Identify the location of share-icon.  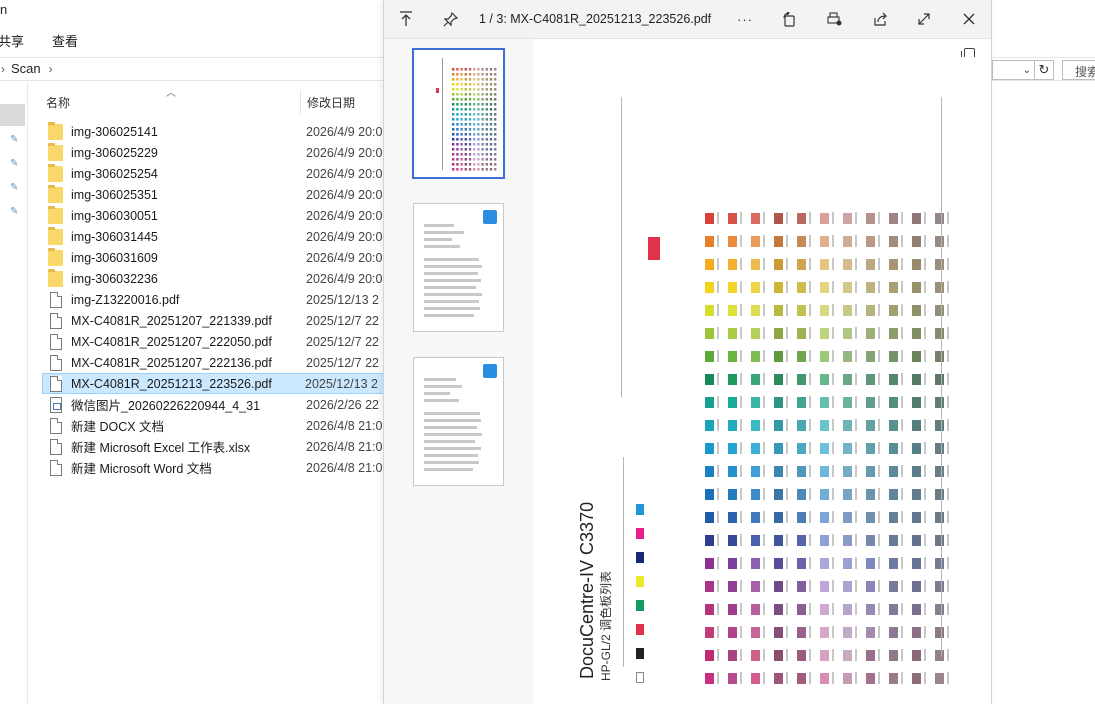
(880, 19).